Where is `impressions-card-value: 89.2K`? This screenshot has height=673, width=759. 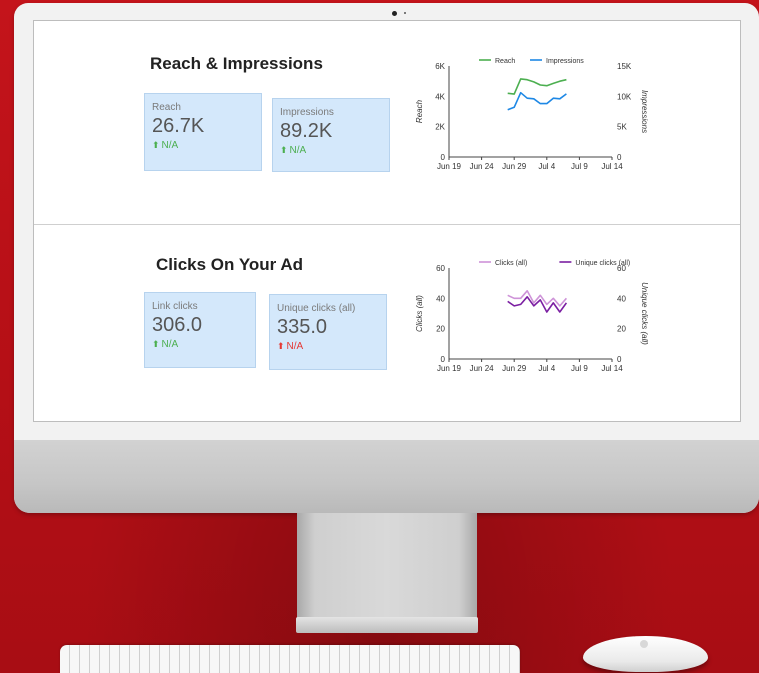 impressions-card-value: 89.2K is located at coordinates (306, 131).